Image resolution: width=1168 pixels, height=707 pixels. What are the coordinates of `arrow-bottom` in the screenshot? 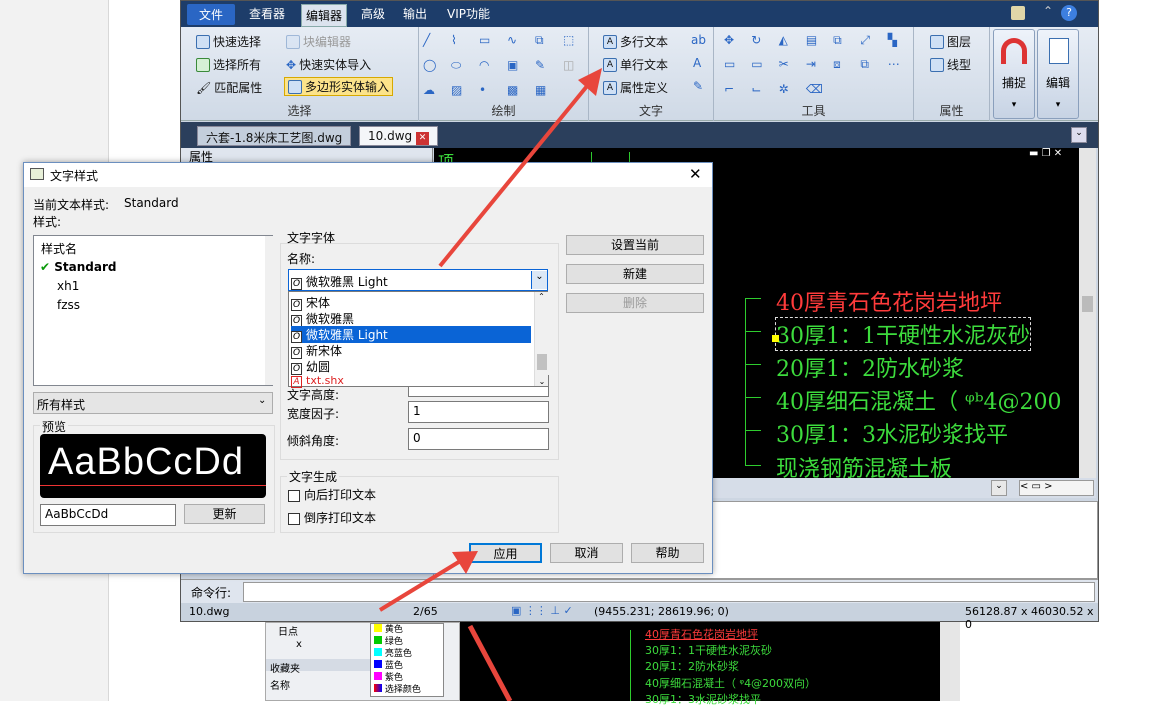 It's located at (490, 662).